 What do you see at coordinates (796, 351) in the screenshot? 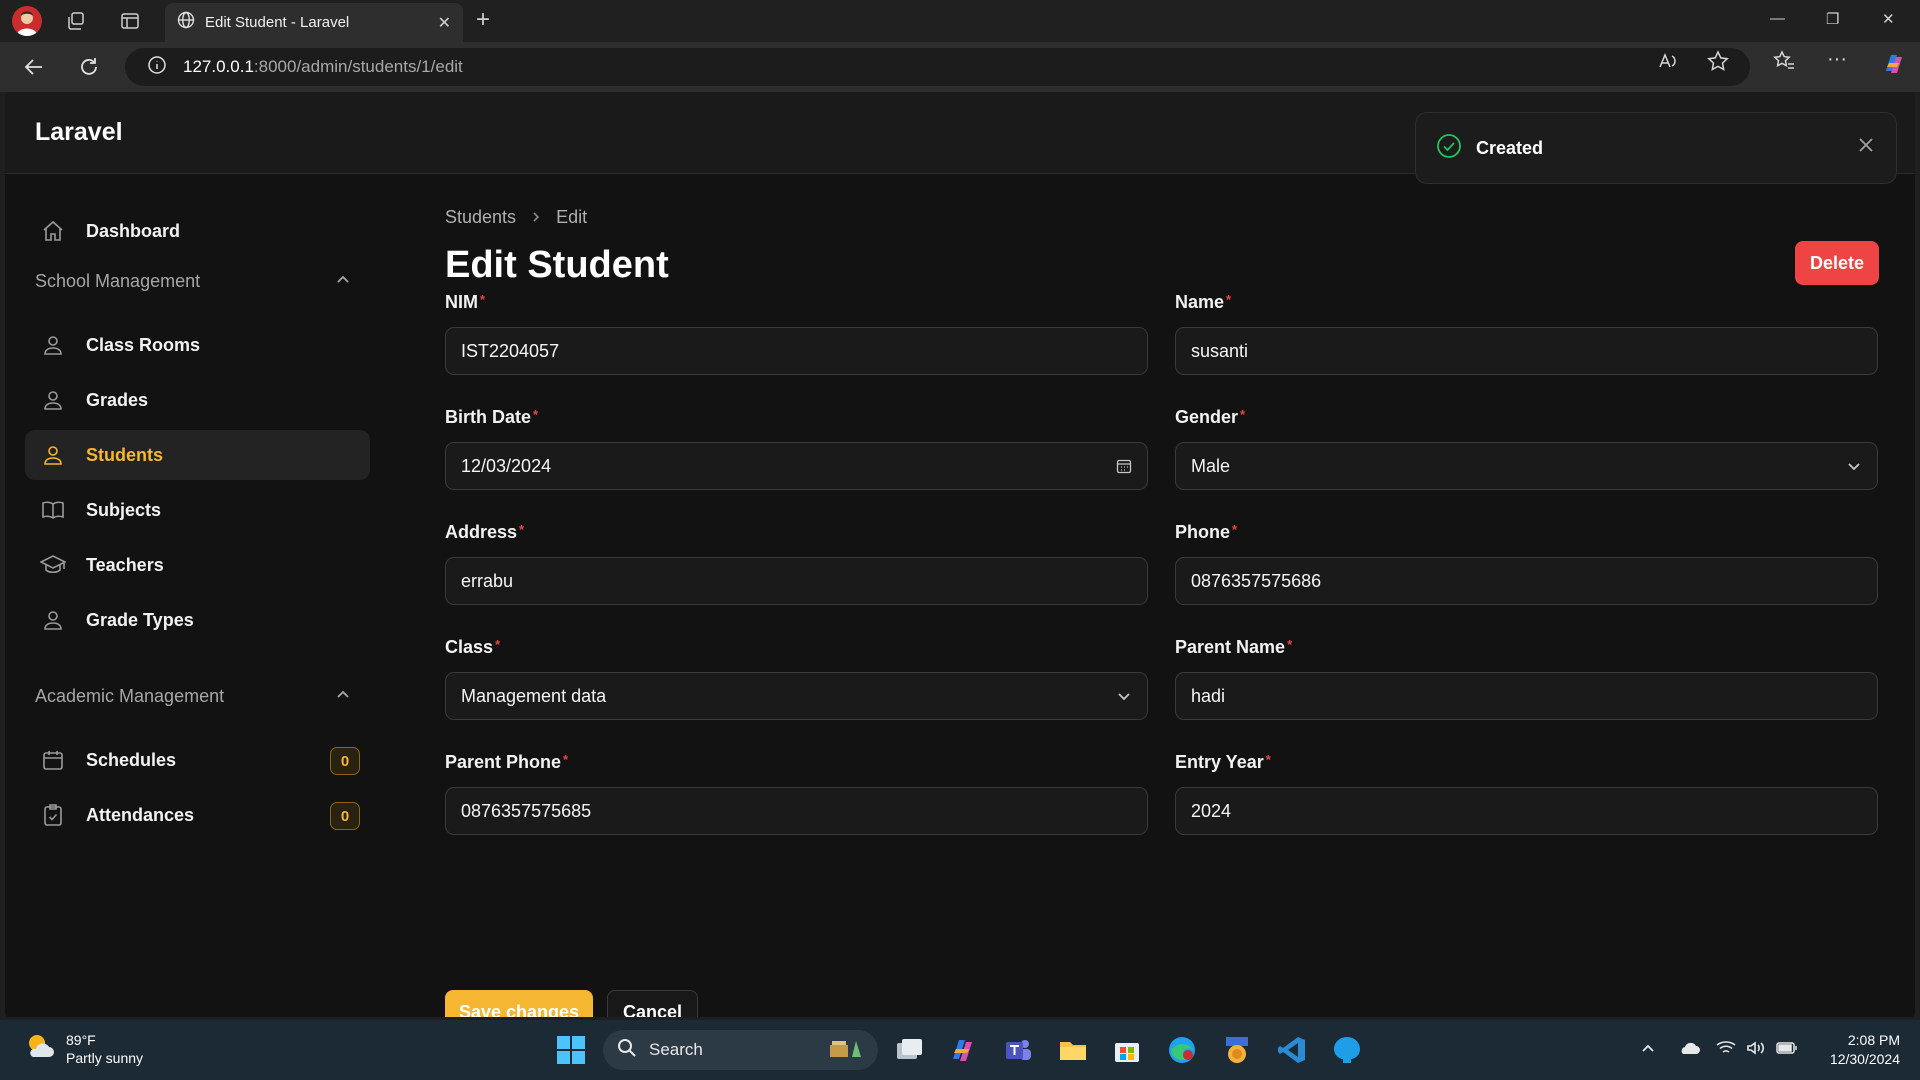
I see `nim-input: IST2204057` at bounding box center [796, 351].